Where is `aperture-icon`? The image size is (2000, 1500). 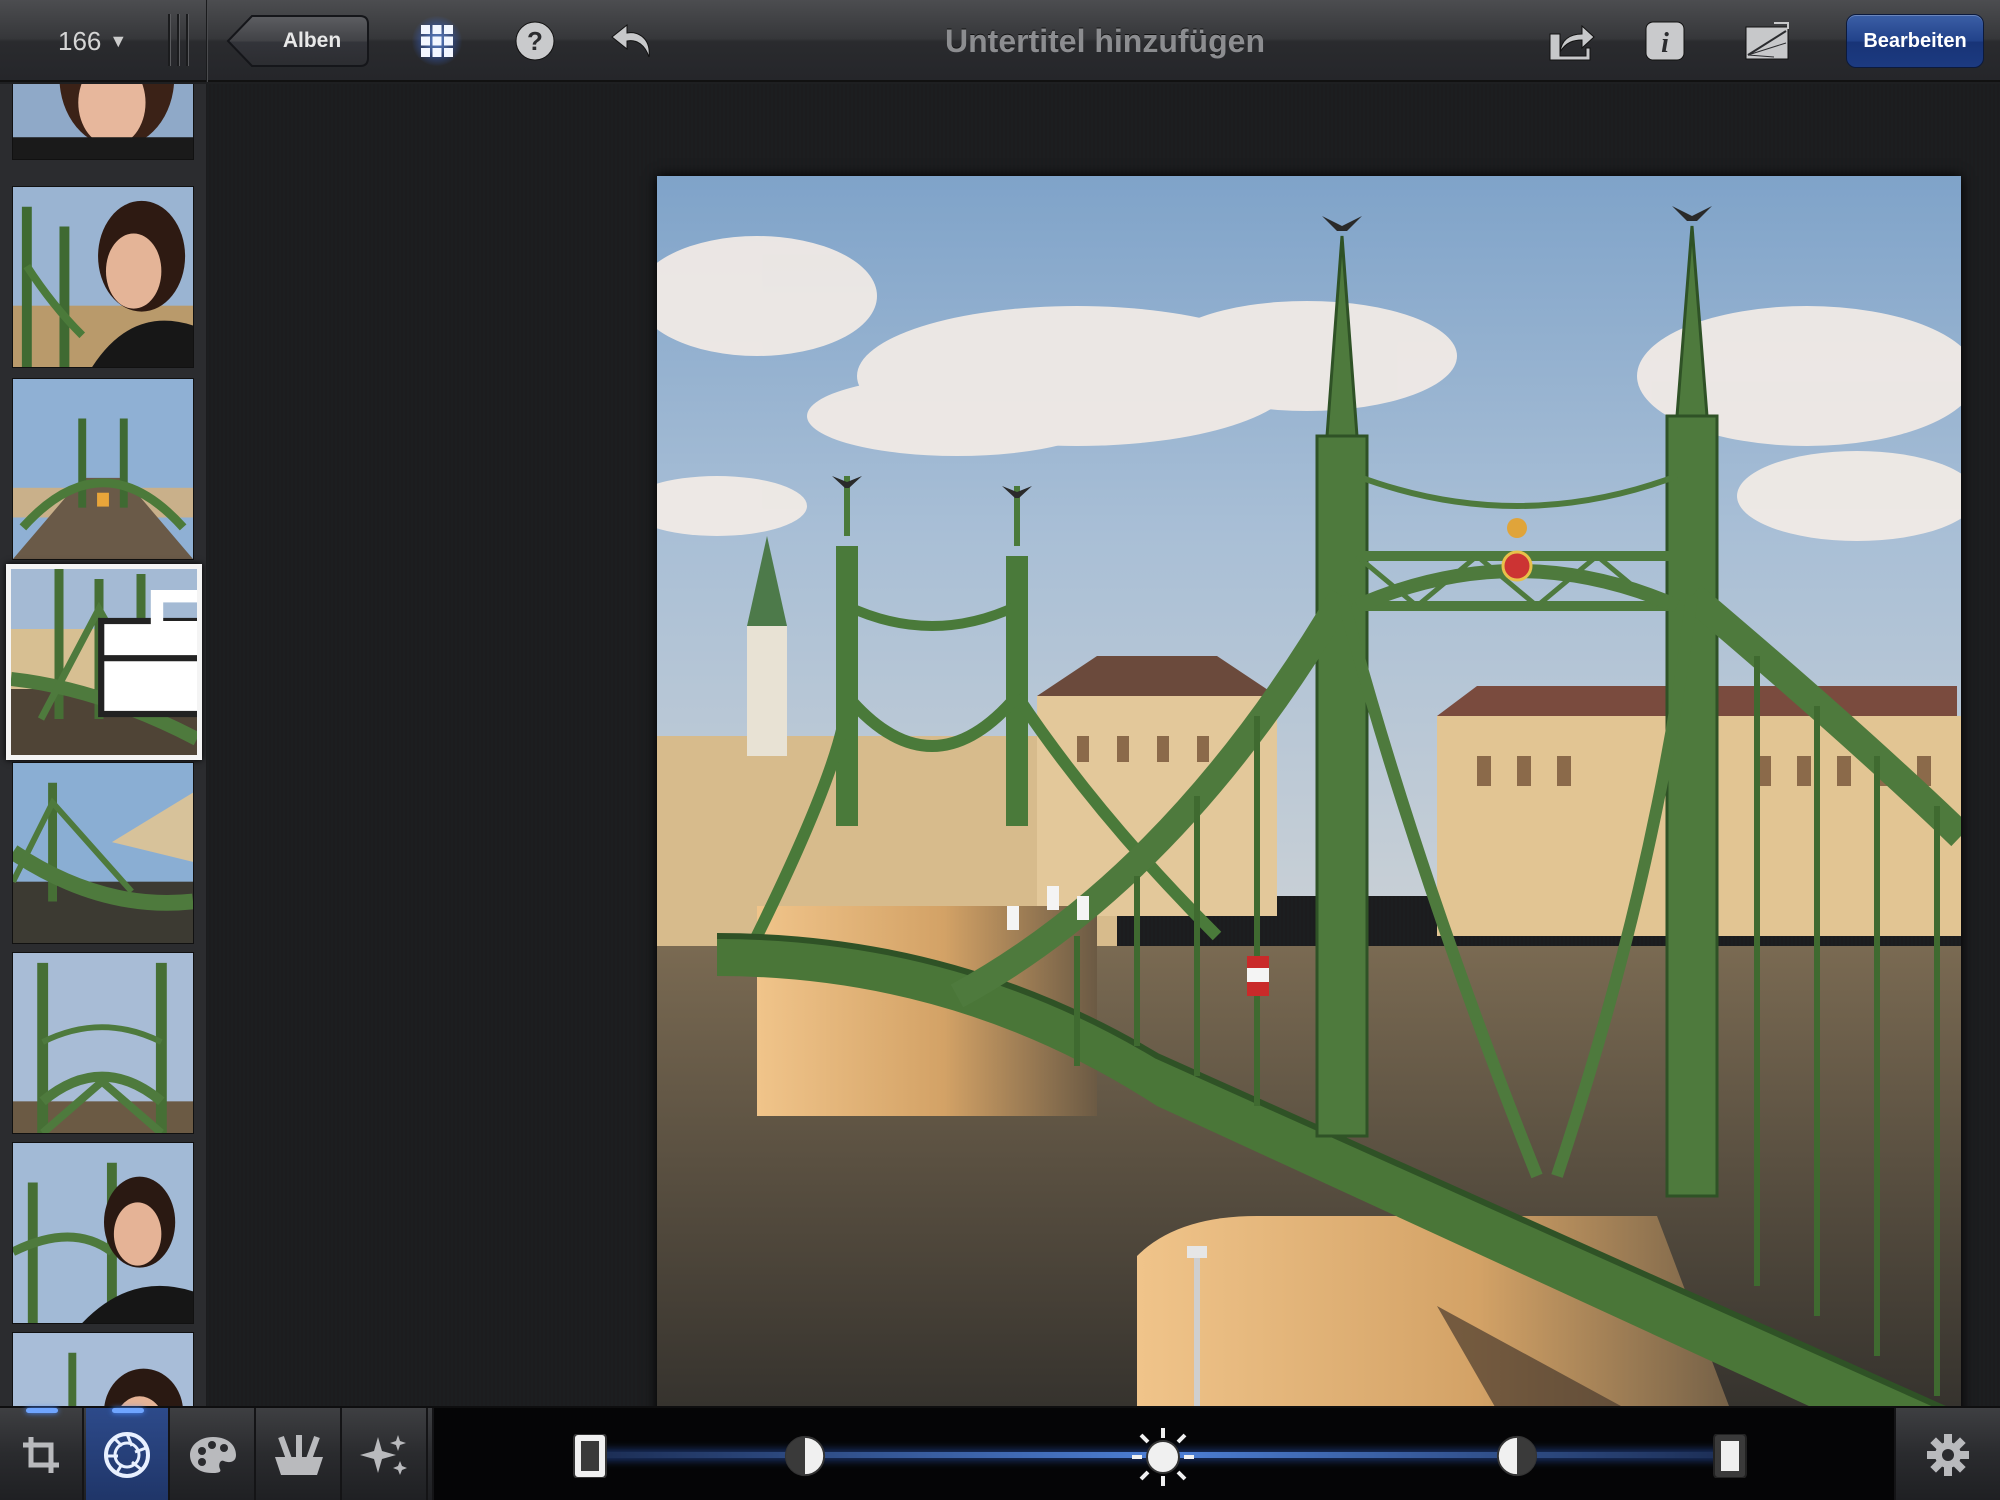 aperture-icon is located at coordinates (127, 1455).